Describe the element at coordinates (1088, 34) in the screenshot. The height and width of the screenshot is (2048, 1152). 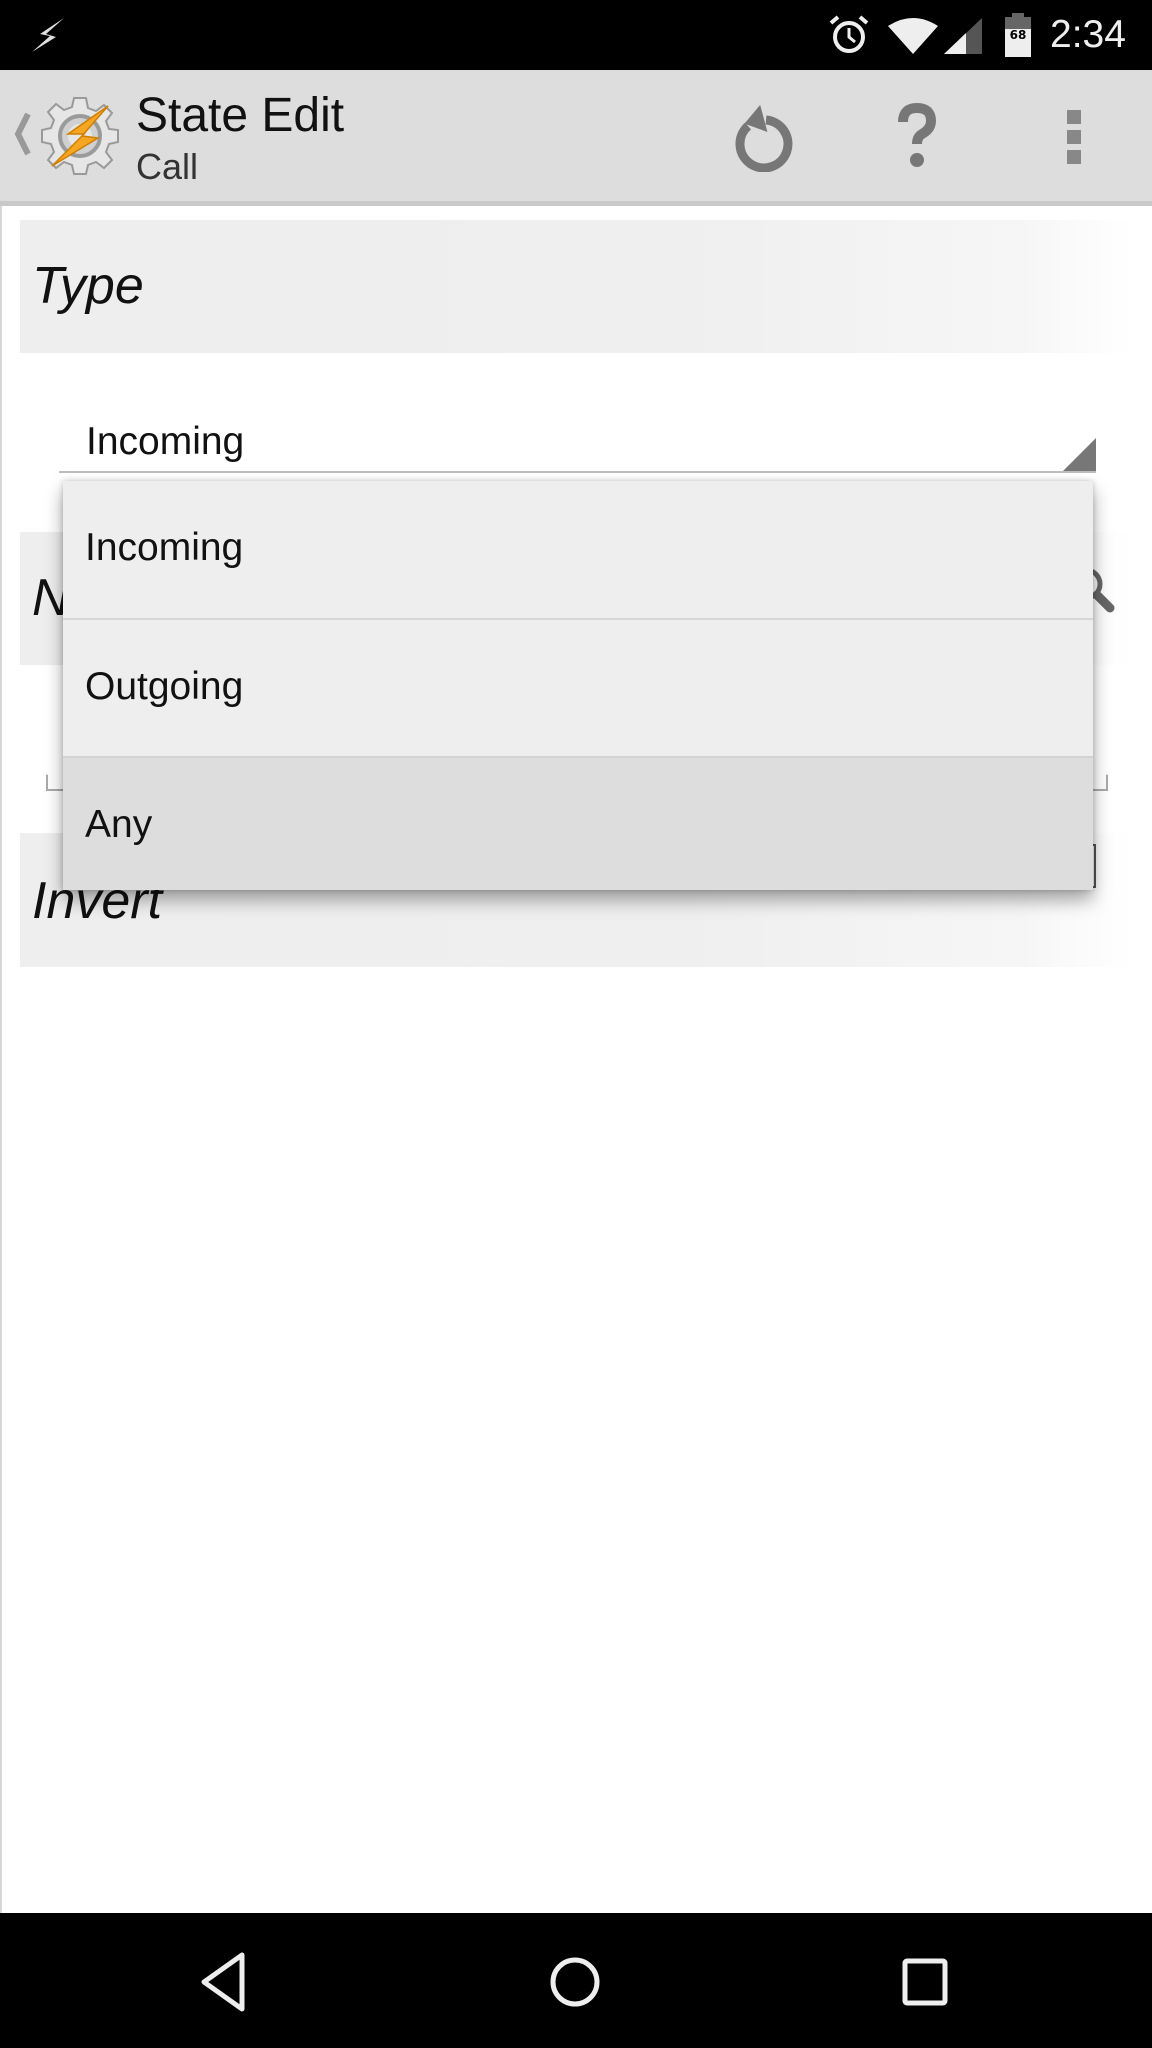
I see `clock: 2:34` at that location.